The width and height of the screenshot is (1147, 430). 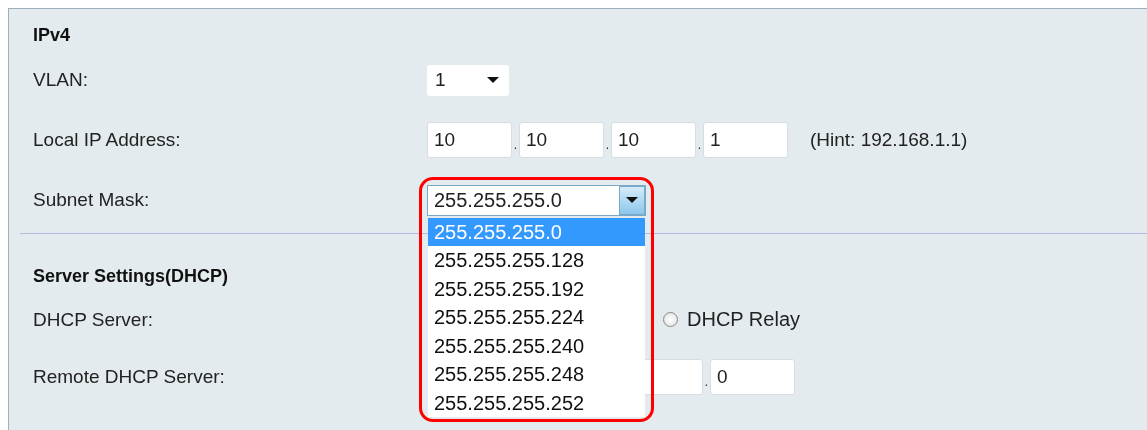 What do you see at coordinates (670, 319) in the screenshot?
I see `radio-button` at bounding box center [670, 319].